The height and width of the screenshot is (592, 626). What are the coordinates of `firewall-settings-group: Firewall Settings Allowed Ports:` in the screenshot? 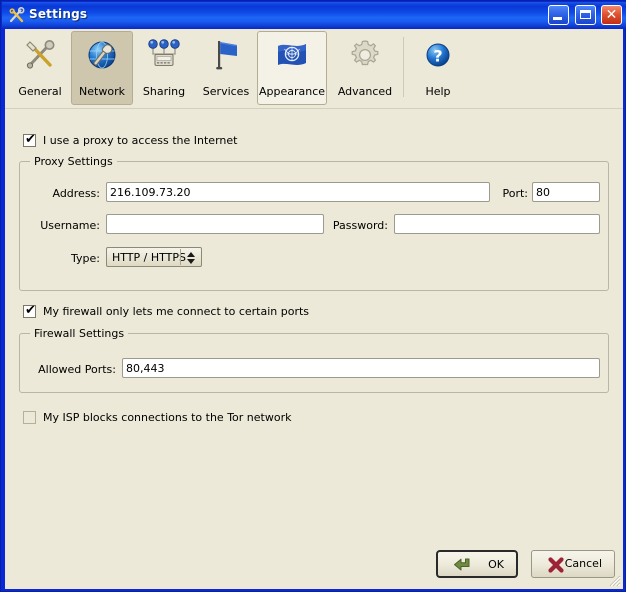 It's located at (314, 360).